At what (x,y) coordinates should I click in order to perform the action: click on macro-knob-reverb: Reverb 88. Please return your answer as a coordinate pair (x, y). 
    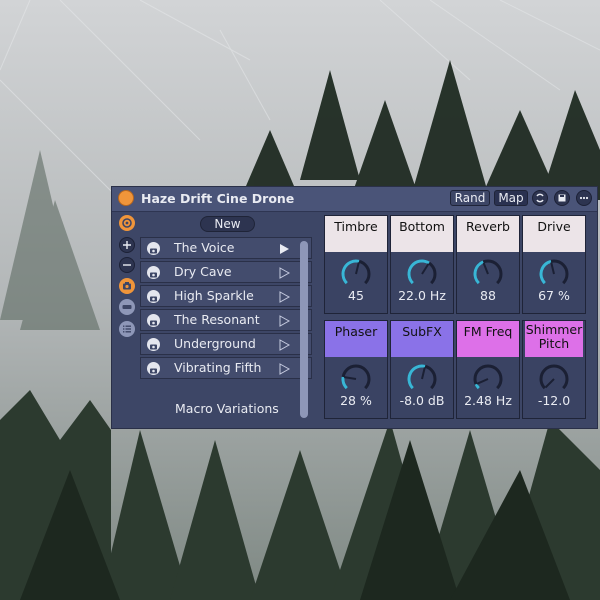
    Looking at the image, I should click on (488, 264).